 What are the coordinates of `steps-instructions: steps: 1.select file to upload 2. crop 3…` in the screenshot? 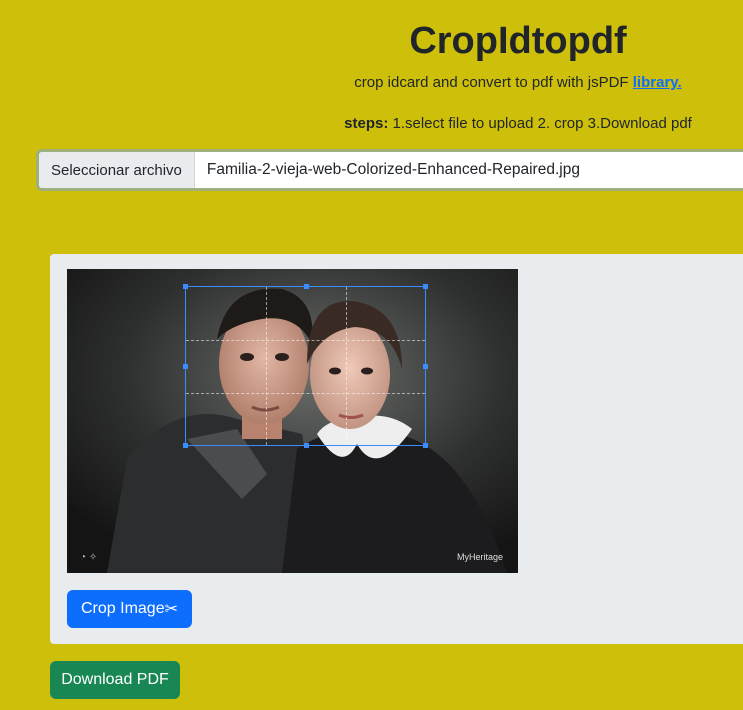 It's located at (518, 124).